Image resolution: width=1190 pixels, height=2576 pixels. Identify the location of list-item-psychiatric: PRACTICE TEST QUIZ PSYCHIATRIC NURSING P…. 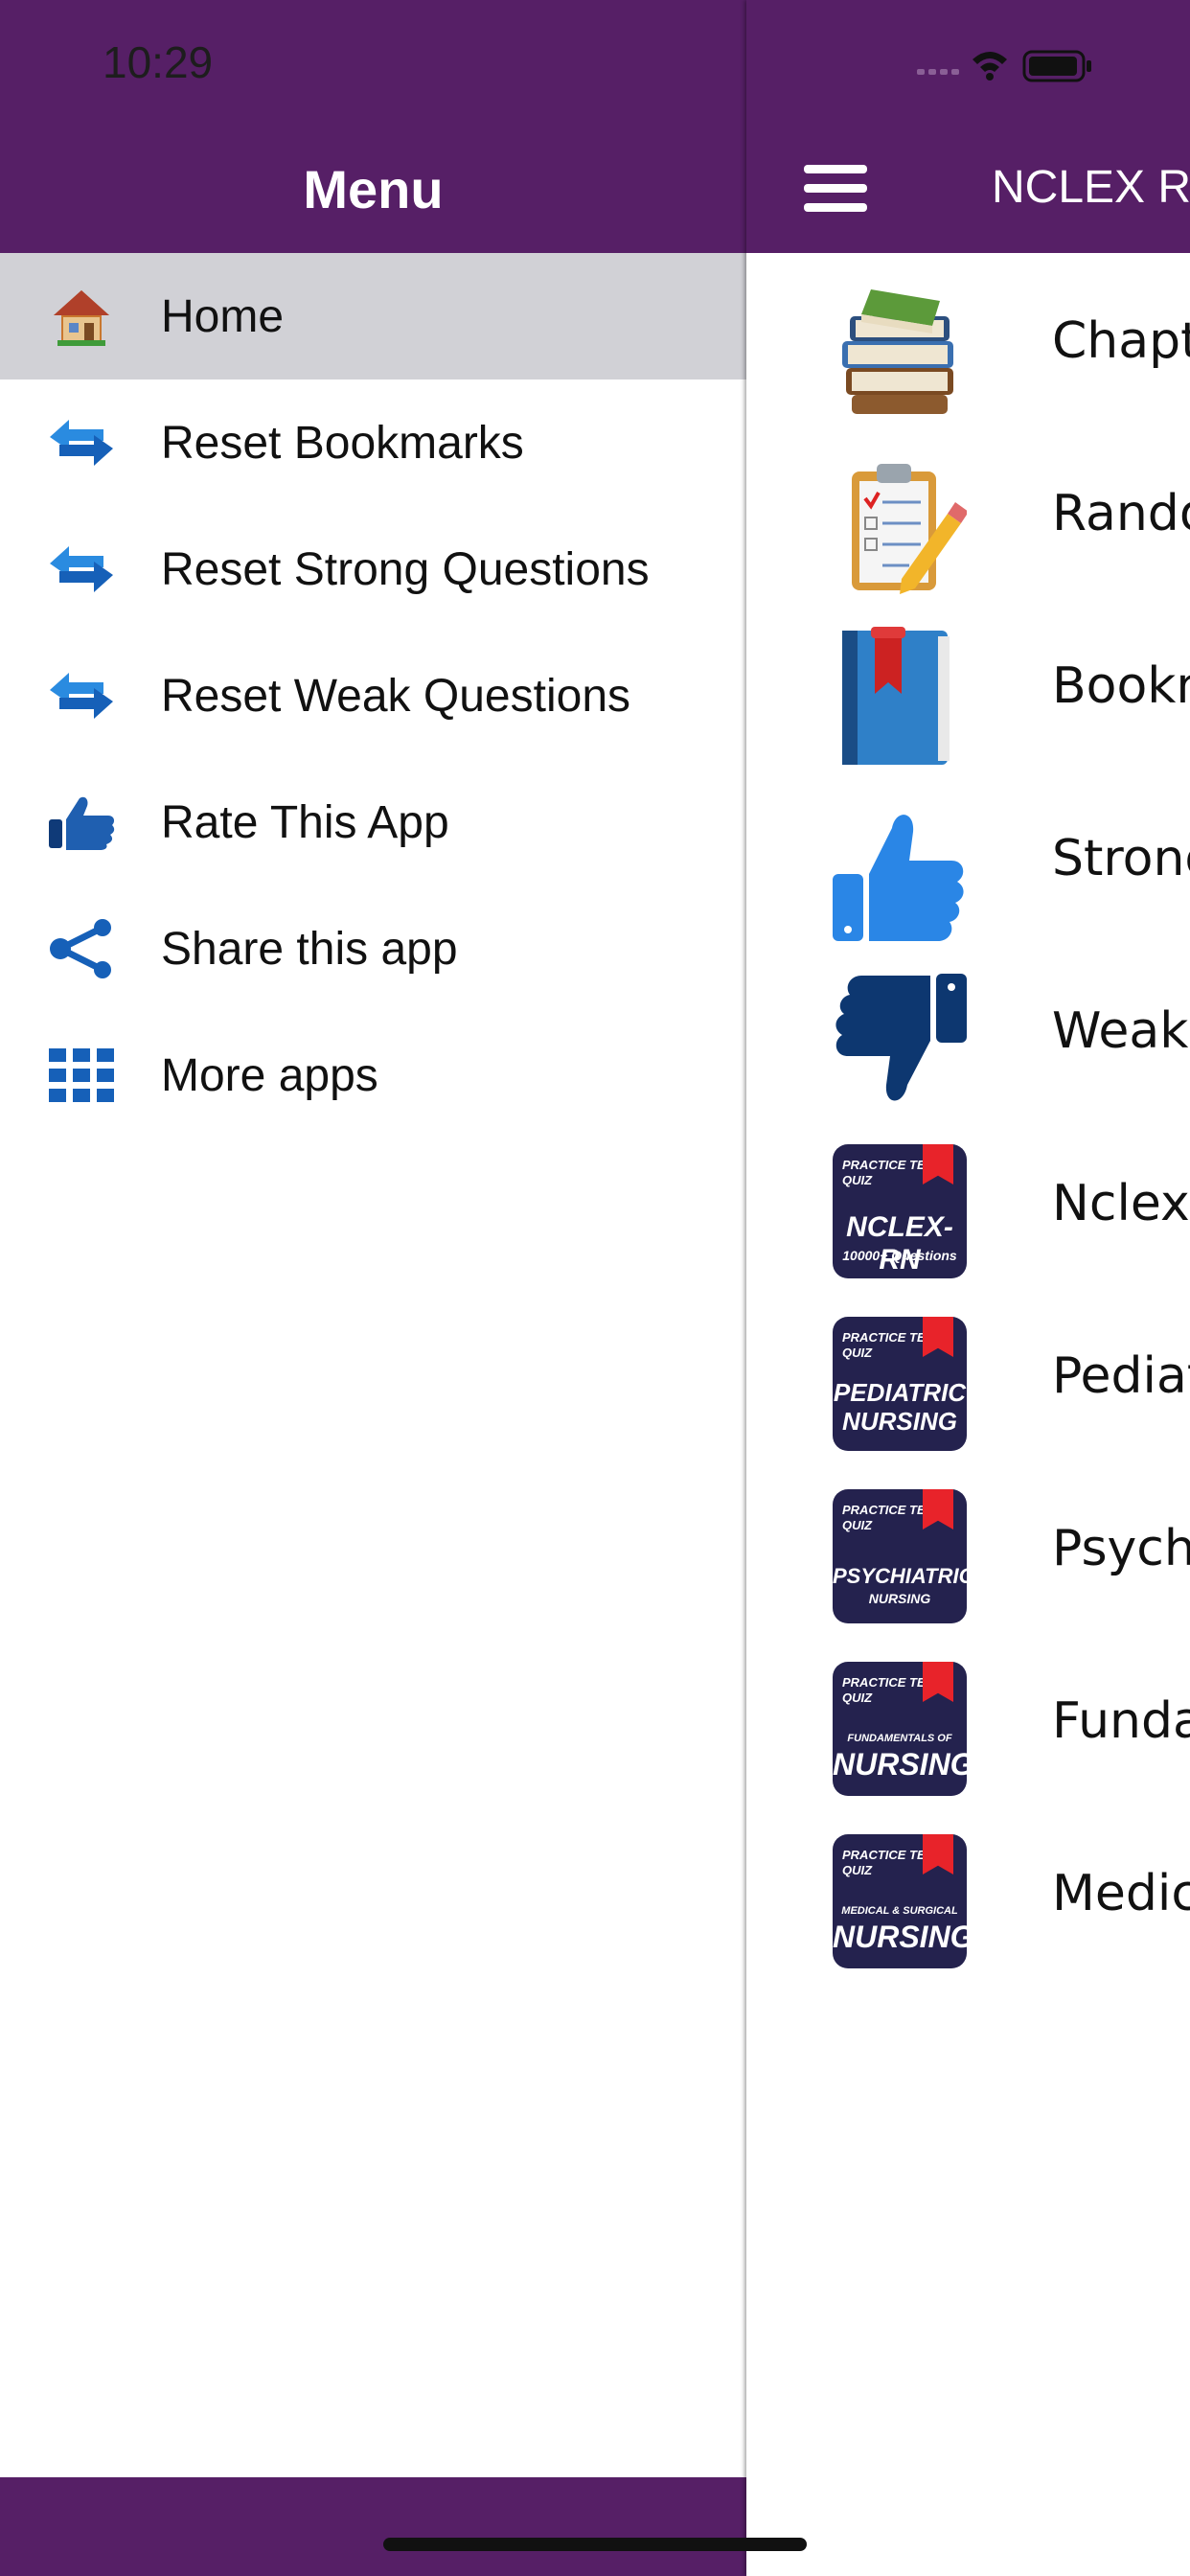
(968, 1546).